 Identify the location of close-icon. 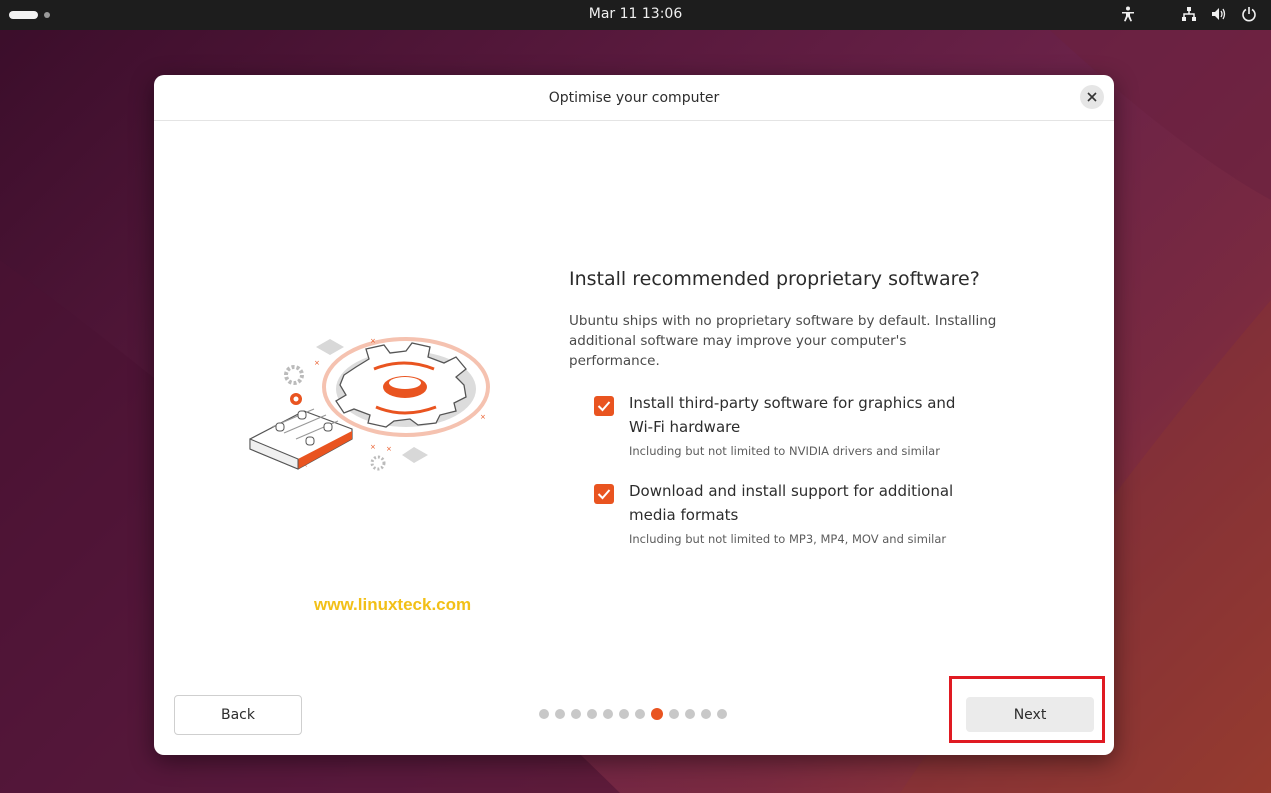
(1092, 97).